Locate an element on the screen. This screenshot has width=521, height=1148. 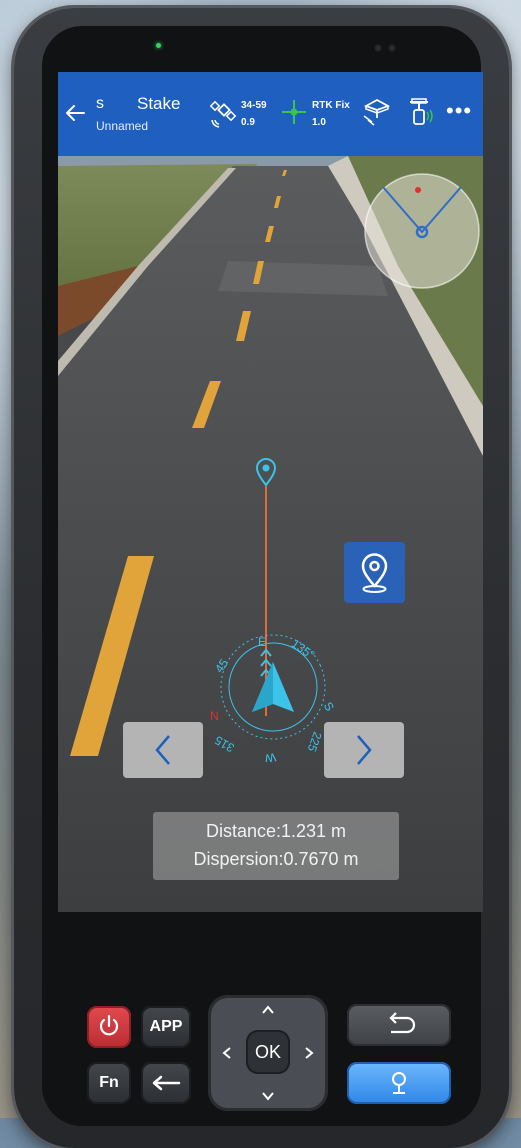
backspace-button is located at coordinates (166, 1083).